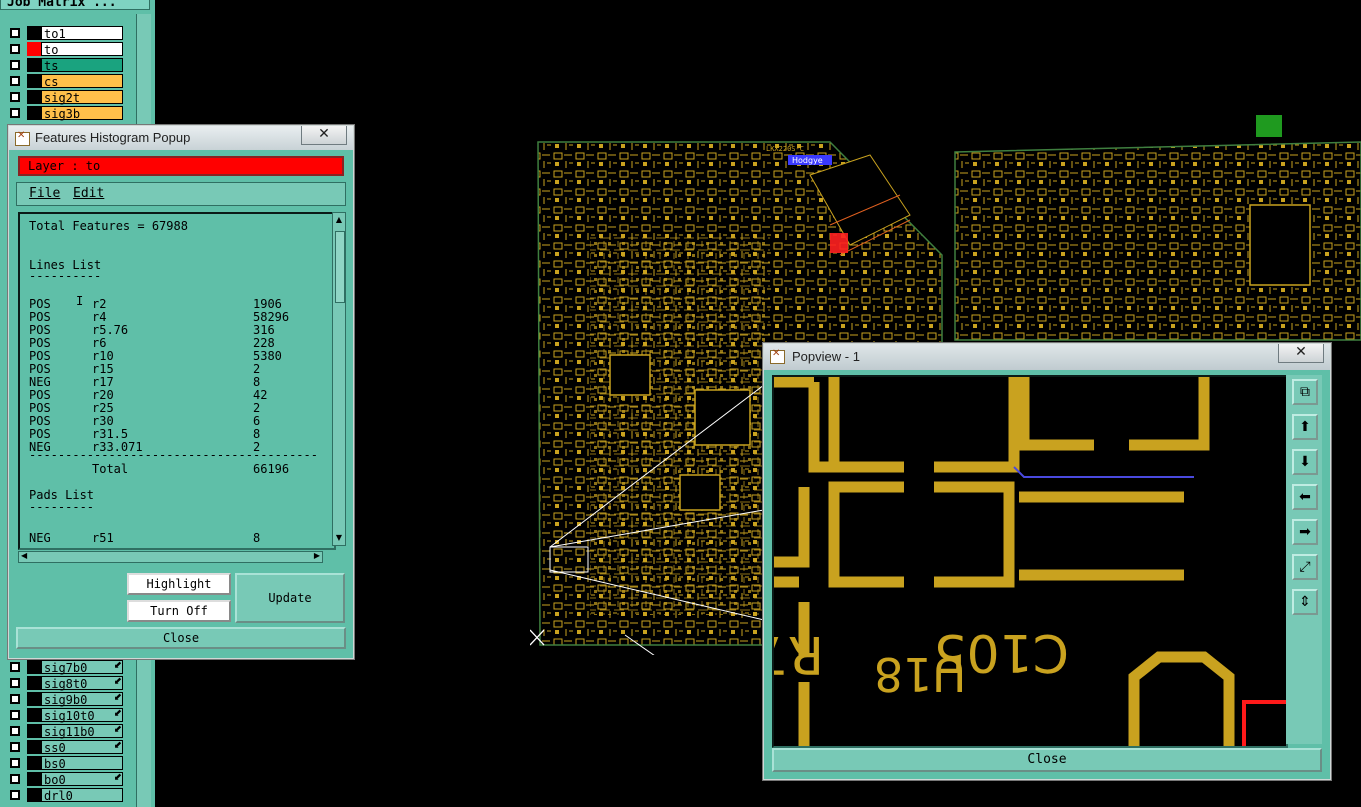 This screenshot has width=1361, height=807. What do you see at coordinates (181, 166) in the screenshot?
I see `layer-indicator: Layer : to` at bounding box center [181, 166].